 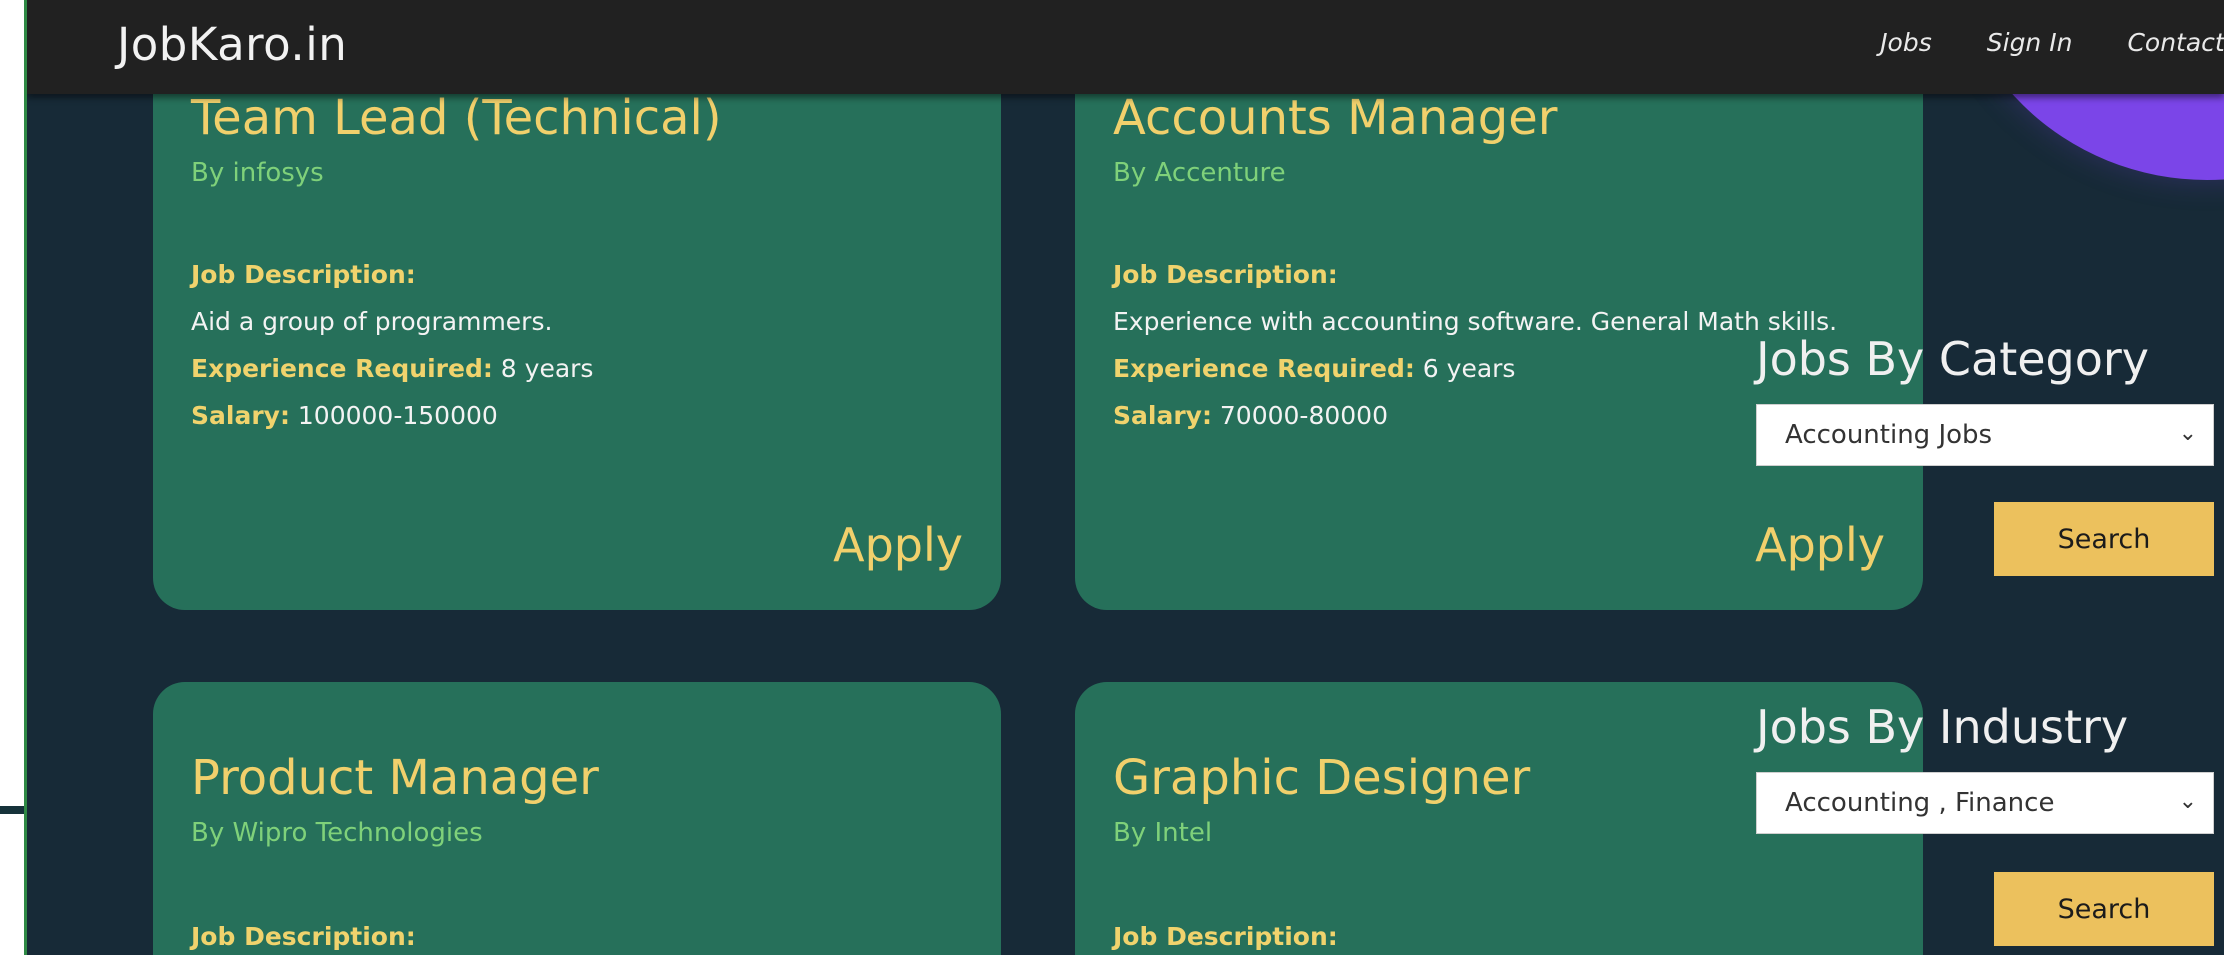 What do you see at coordinates (372, 321) in the screenshot?
I see `job-description: Aid a group of programmers.` at bounding box center [372, 321].